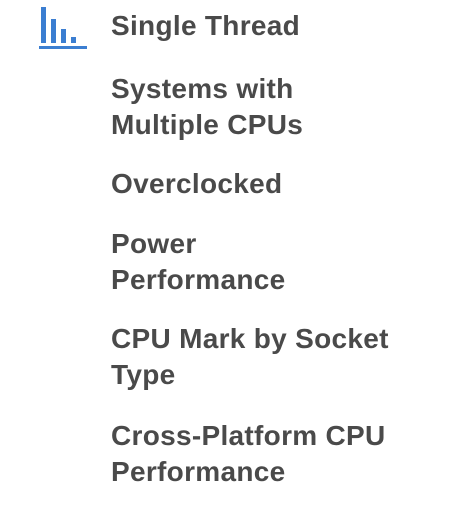 This screenshot has width=450, height=510. I want to click on menu-item-single-thread: Single Thread, so click(271, 26).